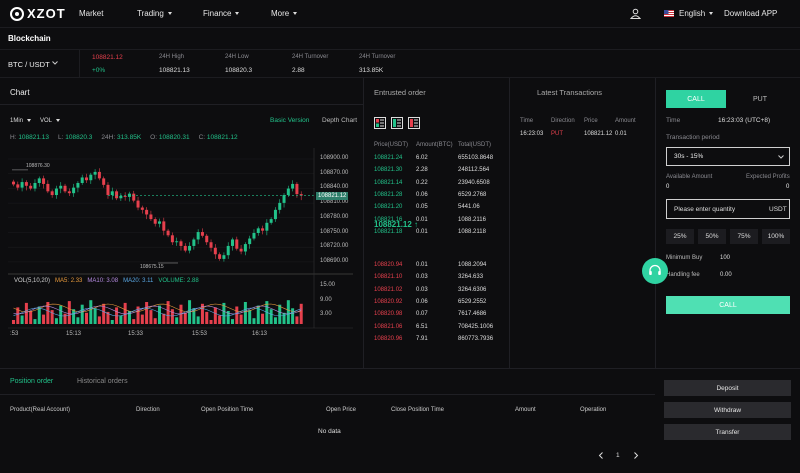 Image resolution: width=800 pixels, height=473 pixels. Describe the element at coordinates (388, 195) in the screenshot. I see `bid-price: 108821.28` at that location.